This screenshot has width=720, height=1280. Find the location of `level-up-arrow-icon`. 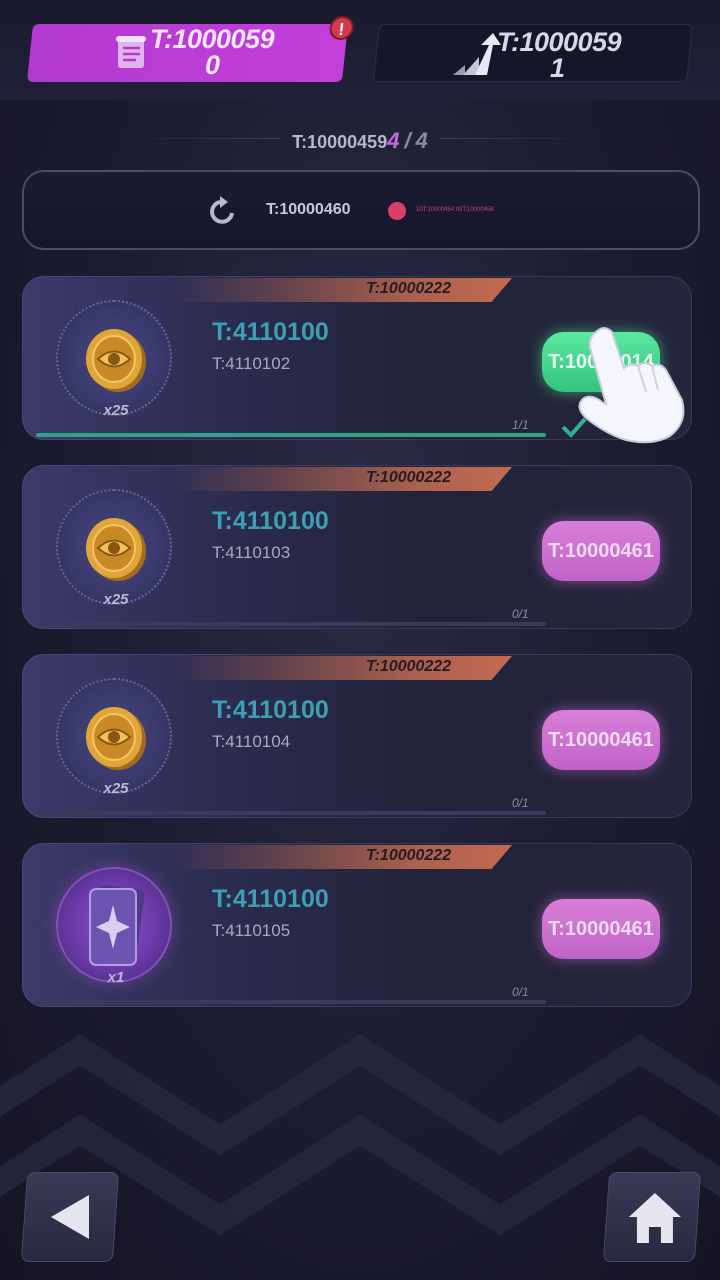

level-up-arrow-icon is located at coordinates (477, 54).